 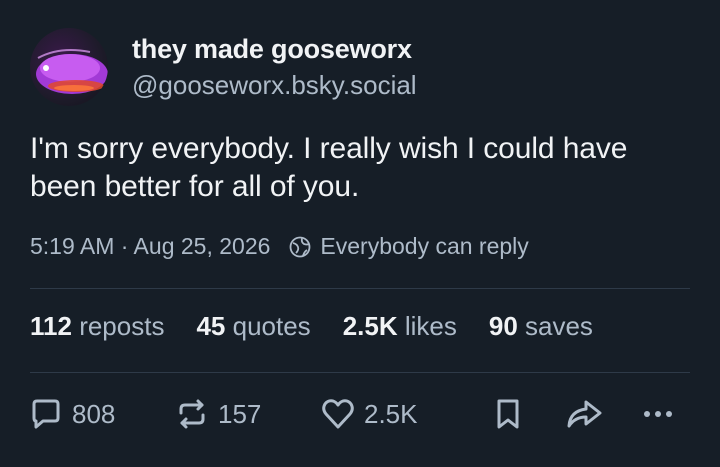 I want to click on saves-stat: 90 saves, so click(x=541, y=326).